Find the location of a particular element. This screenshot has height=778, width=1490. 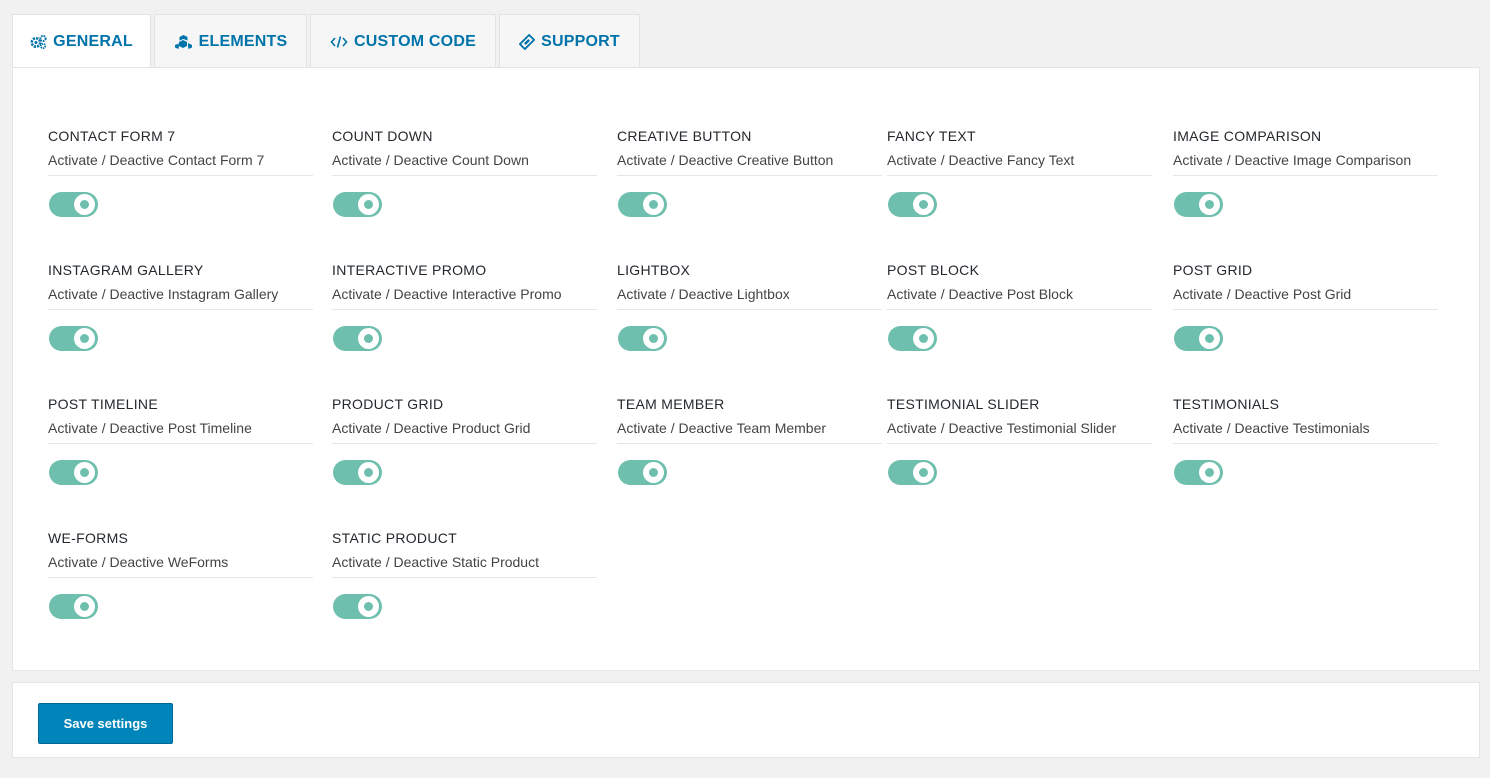

element-post-grid: POST GRID Activate / Deactive Post Grid is located at coordinates (1305, 305).